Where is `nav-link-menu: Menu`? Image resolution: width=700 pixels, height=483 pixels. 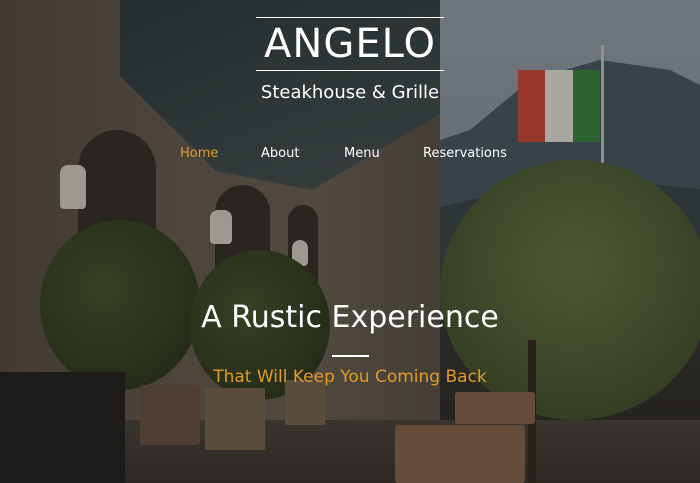
nav-link-menu: Menu is located at coordinates (362, 153).